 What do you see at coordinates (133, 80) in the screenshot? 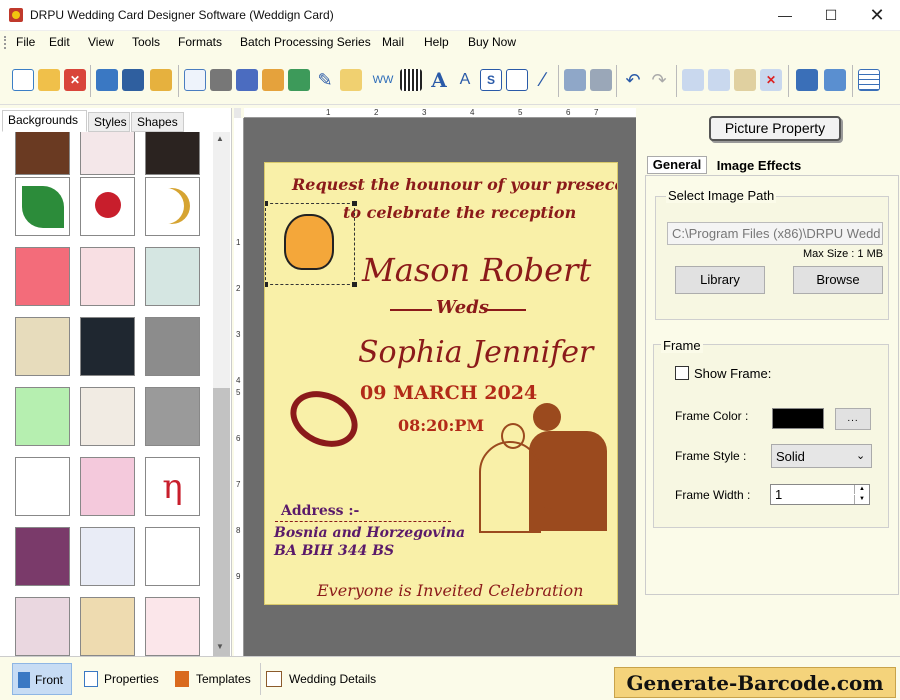
I see `save-as-icon` at bounding box center [133, 80].